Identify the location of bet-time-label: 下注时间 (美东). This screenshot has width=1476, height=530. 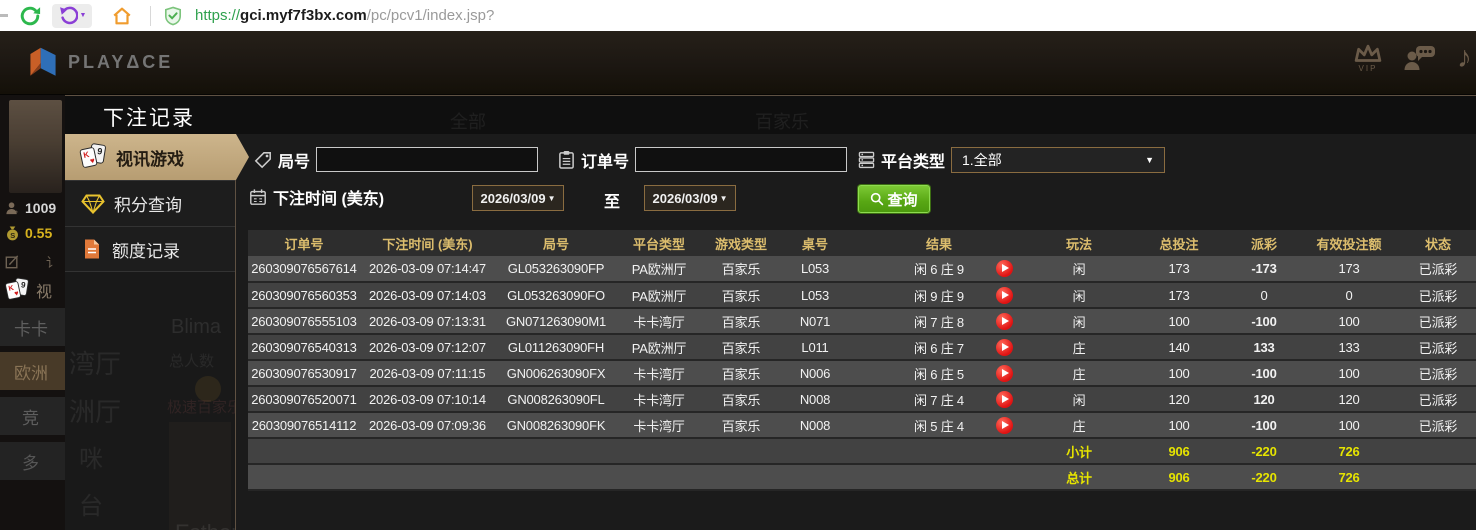
(329, 199).